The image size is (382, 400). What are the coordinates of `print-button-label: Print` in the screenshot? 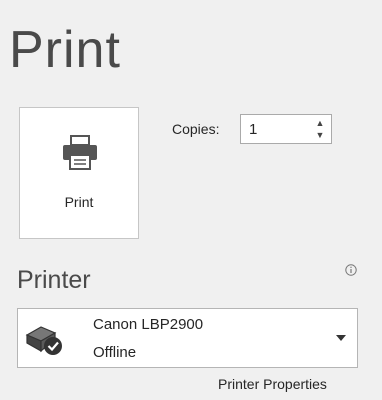 It's located at (79, 202).